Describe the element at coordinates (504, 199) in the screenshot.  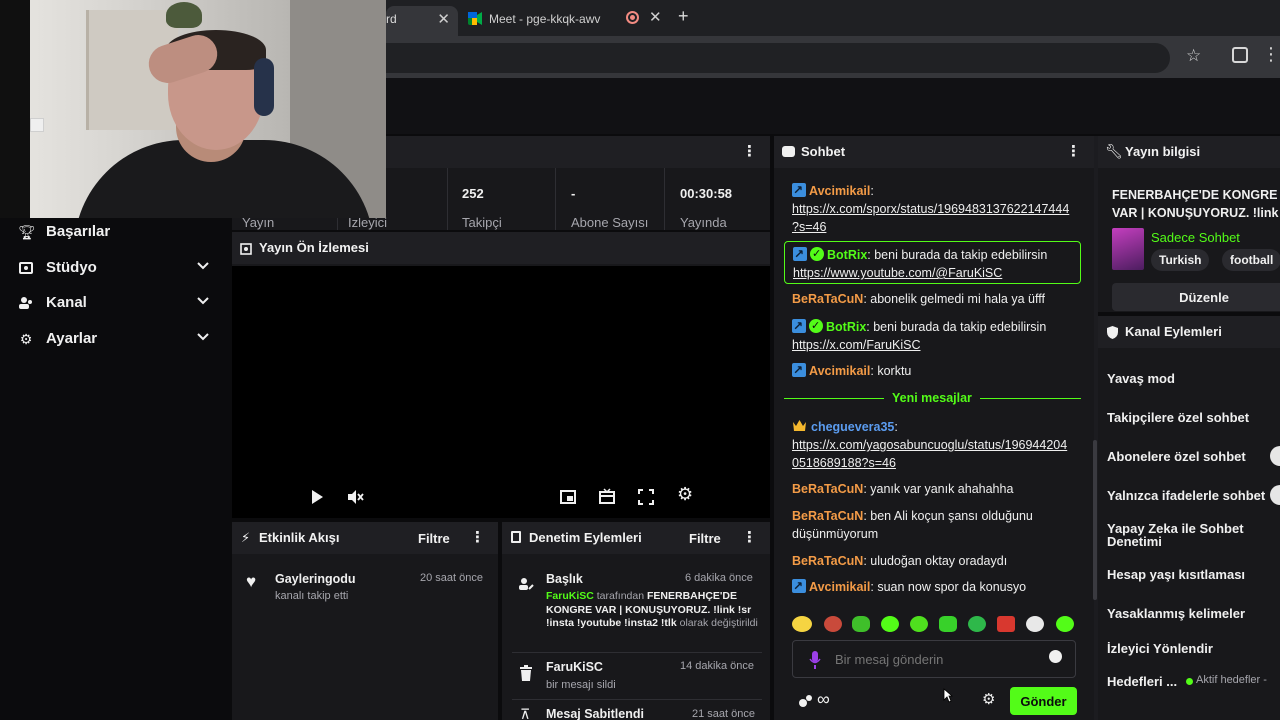
I see `stat-followers: 252 Takipçi` at that location.